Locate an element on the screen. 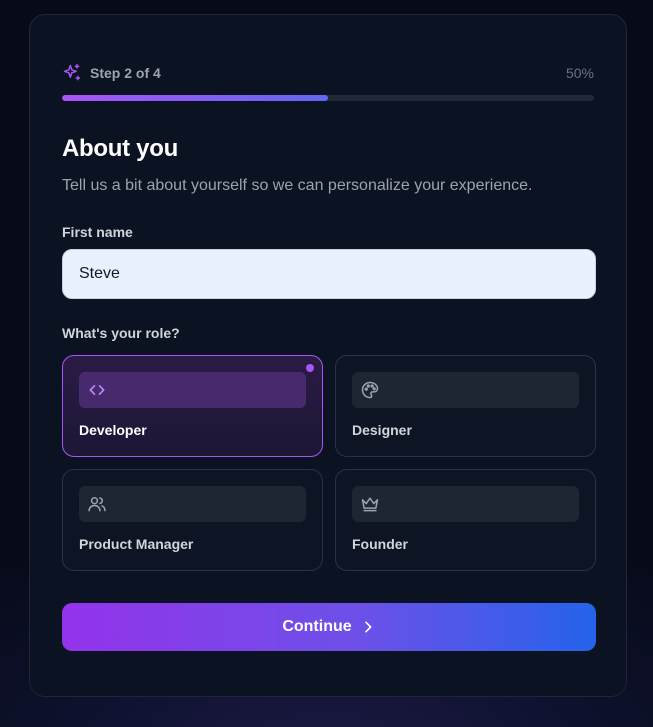 Image resolution: width=653 pixels, height=727 pixels. crown-icon is located at coordinates (370, 504).